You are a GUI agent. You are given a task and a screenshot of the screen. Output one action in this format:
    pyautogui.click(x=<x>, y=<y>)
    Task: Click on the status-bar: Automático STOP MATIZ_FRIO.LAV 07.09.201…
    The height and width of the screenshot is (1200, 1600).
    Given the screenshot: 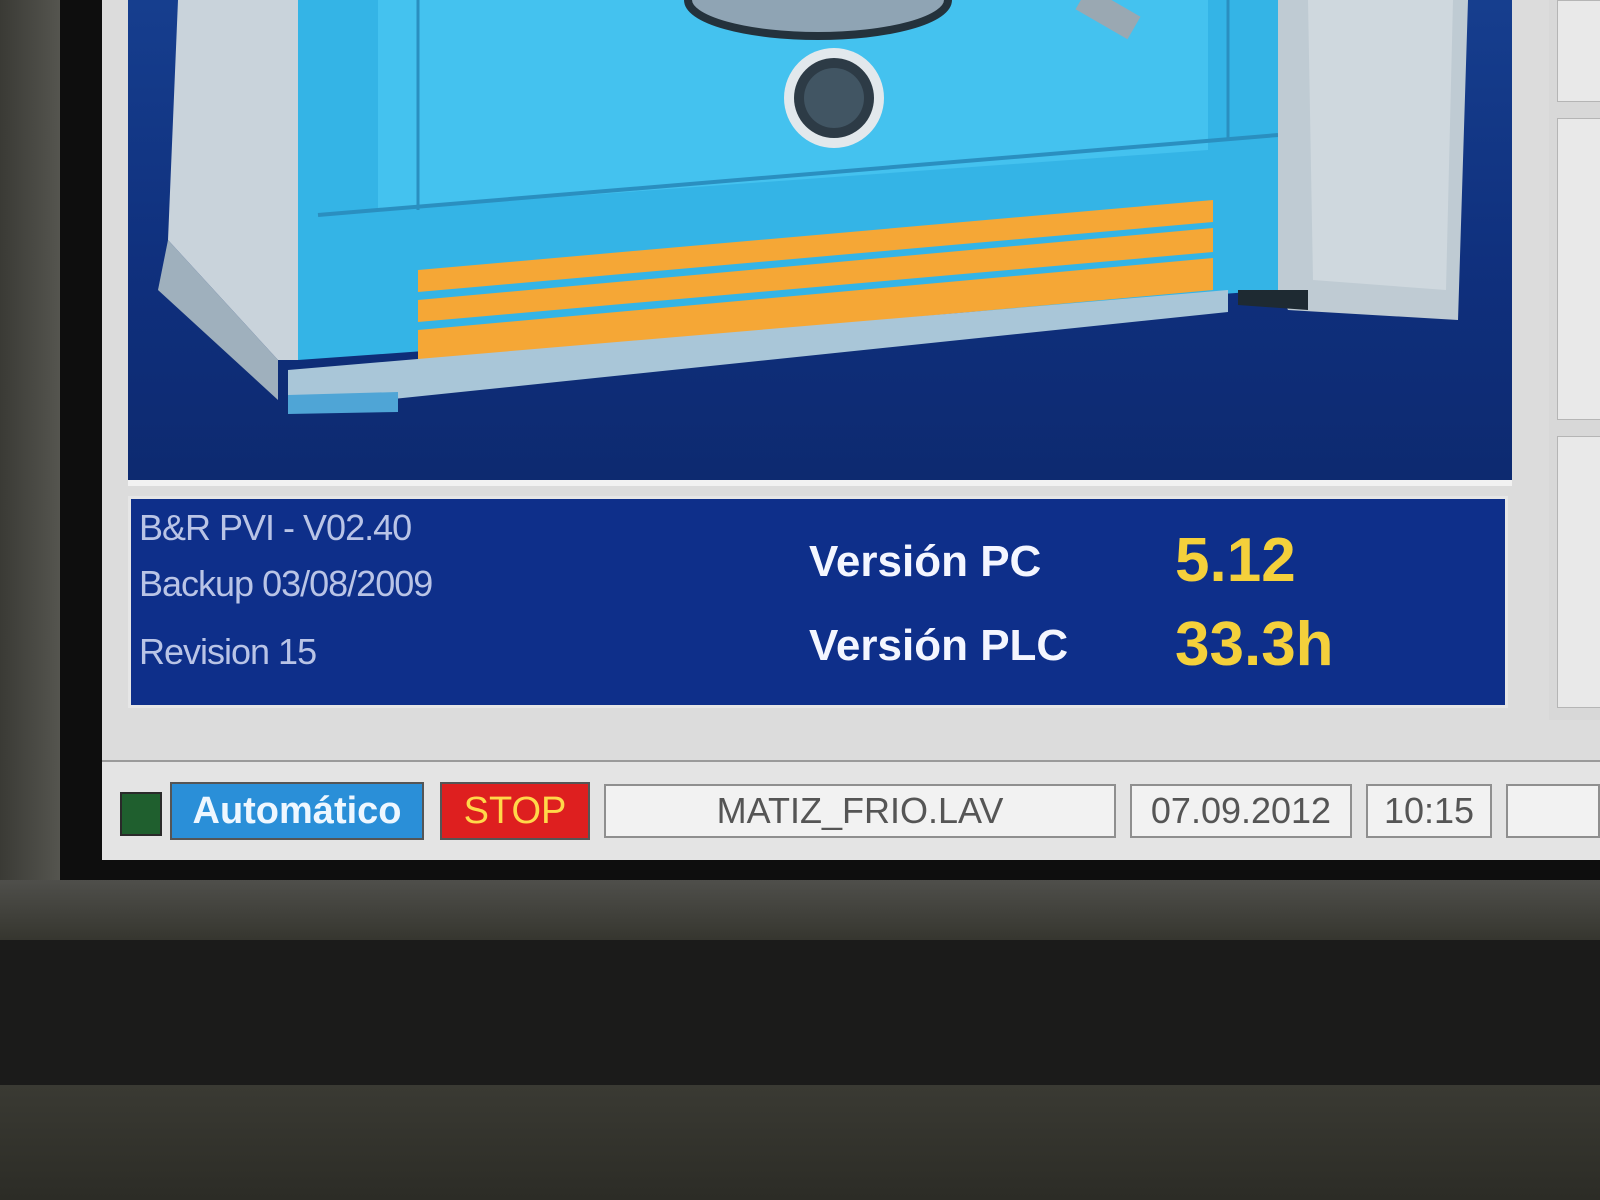 What is the action you would take?
    pyautogui.click(x=851, y=810)
    